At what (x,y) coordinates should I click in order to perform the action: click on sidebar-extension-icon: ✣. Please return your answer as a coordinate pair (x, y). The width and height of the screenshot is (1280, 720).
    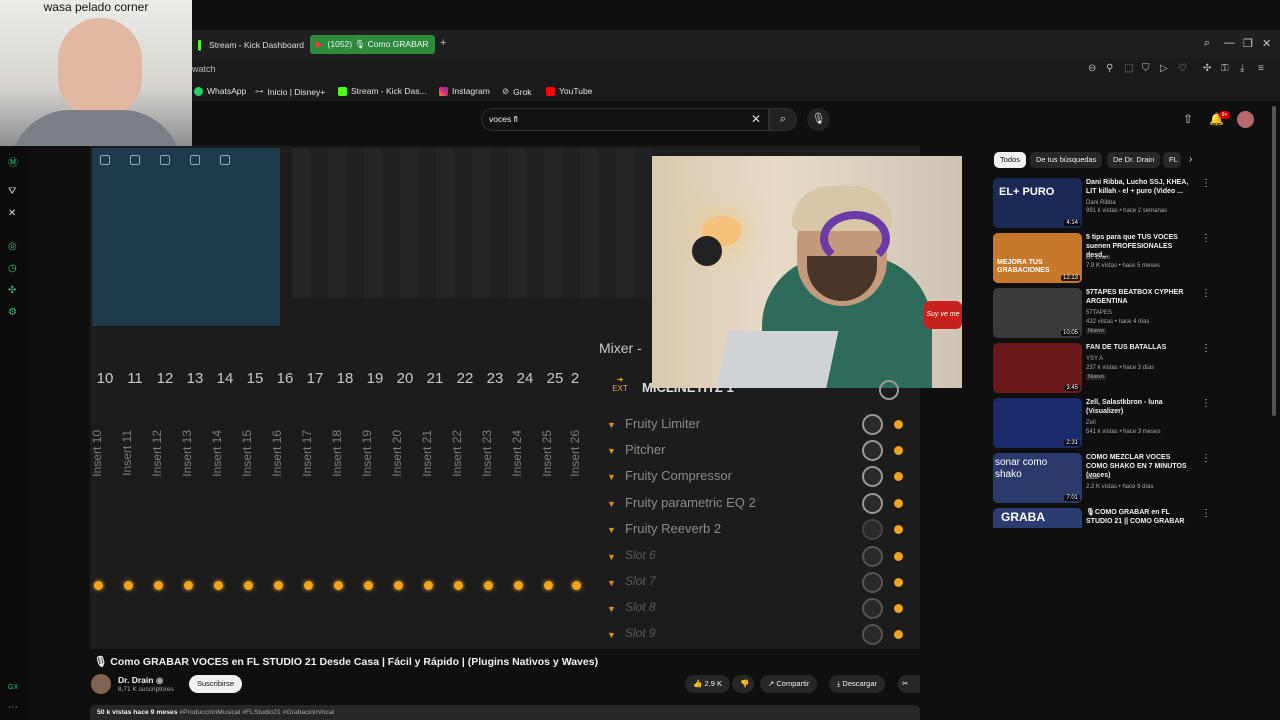
    Looking at the image, I should click on (12, 290).